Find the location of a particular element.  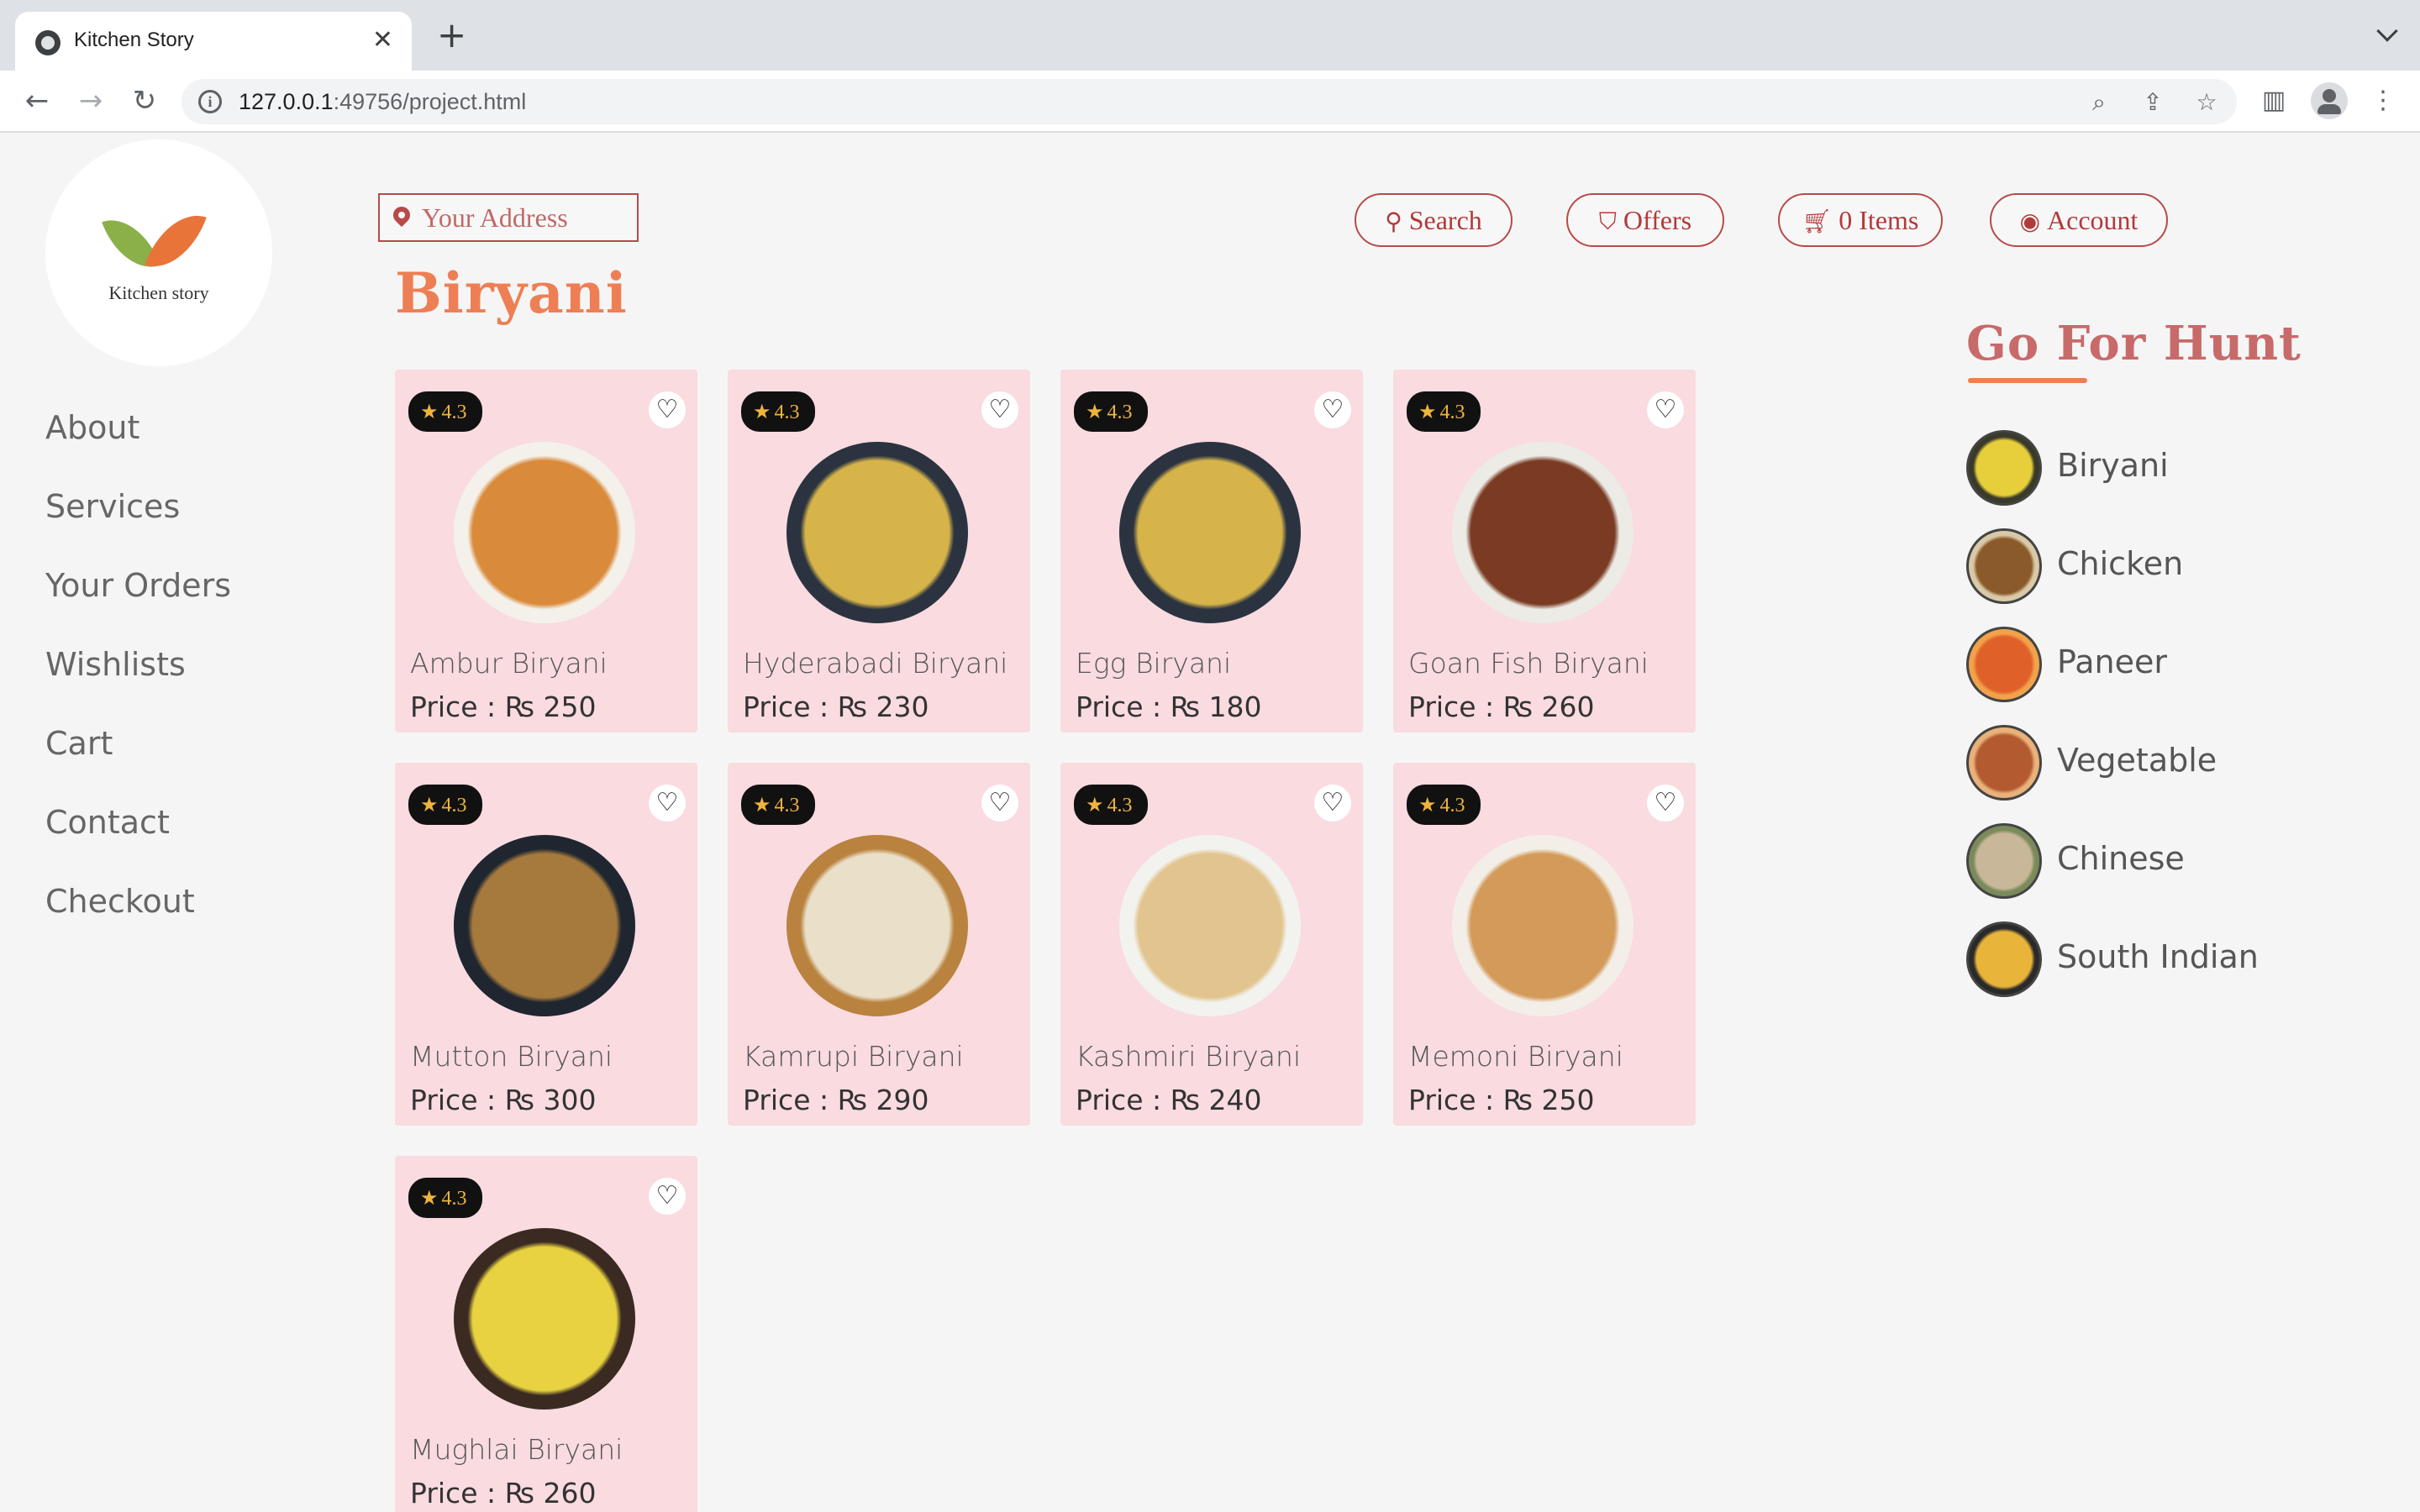

zoom-icon: ⌕ is located at coordinates (2099, 102).